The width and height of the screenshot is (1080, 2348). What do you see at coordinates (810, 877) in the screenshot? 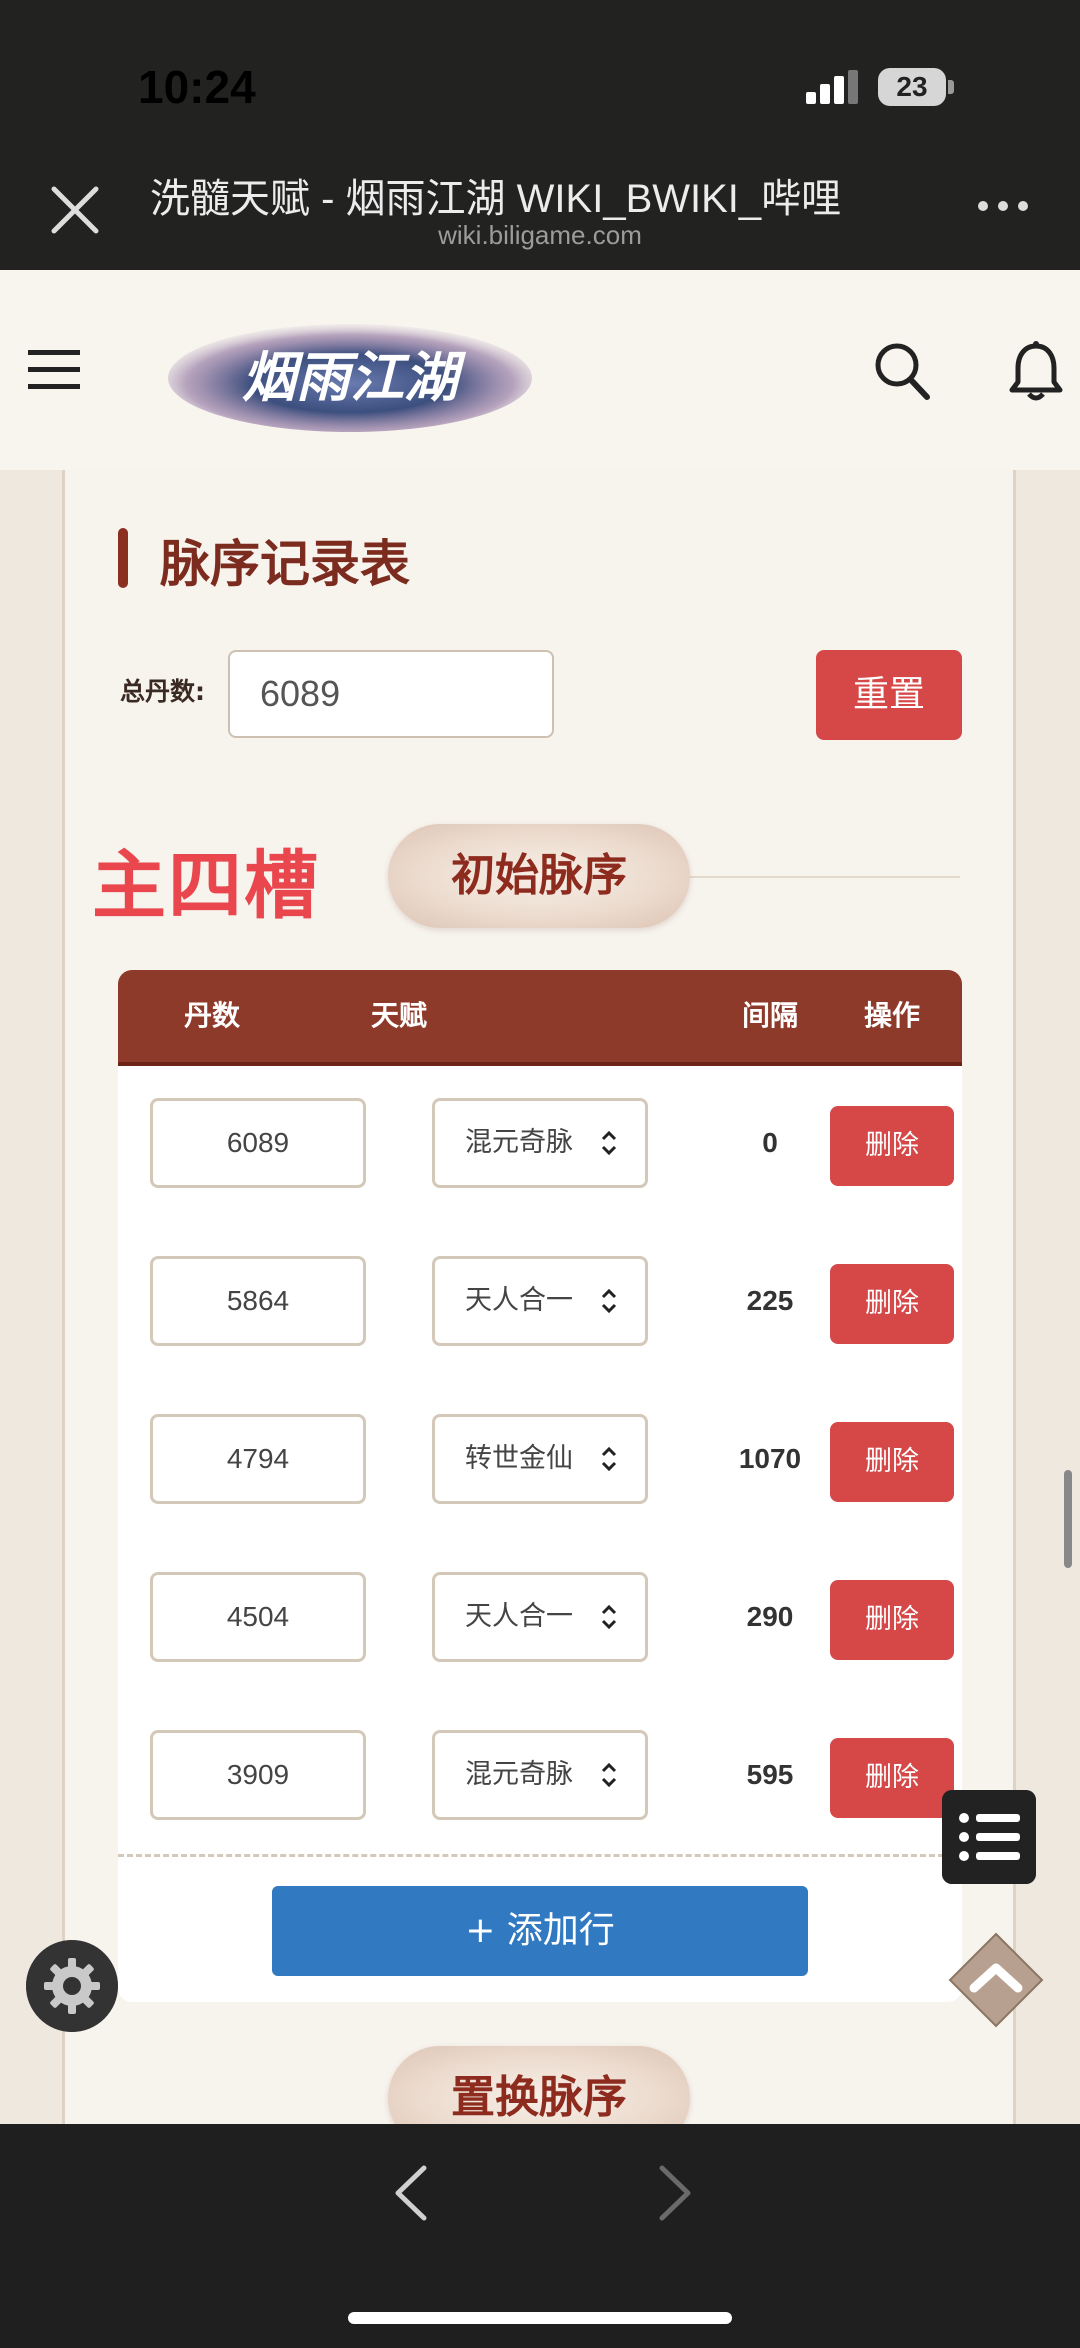
I see `divider` at bounding box center [810, 877].